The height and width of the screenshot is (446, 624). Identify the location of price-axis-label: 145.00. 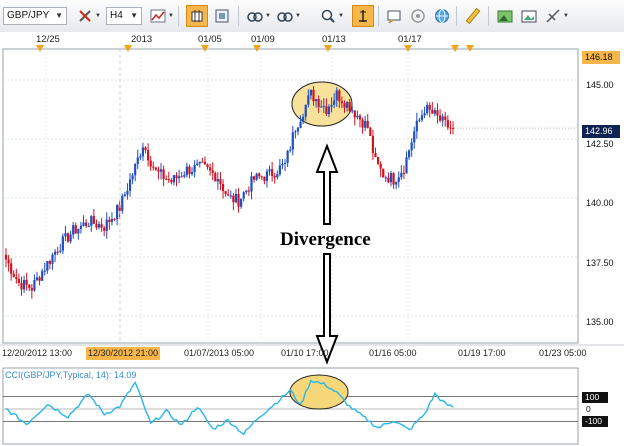
(600, 85).